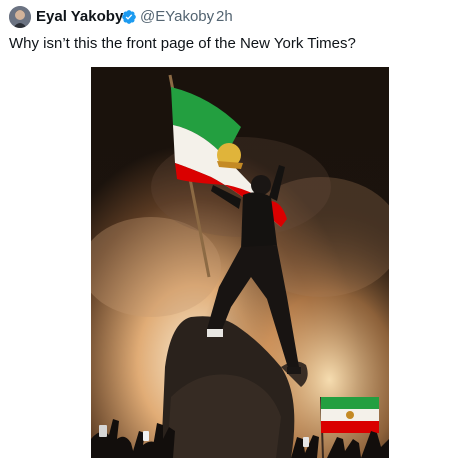 The width and height of the screenshot is (466, 459). Describe the element at coordinates (79, 17) in the screenshot. I see `author-name: Eyal Yakoby` at that location.